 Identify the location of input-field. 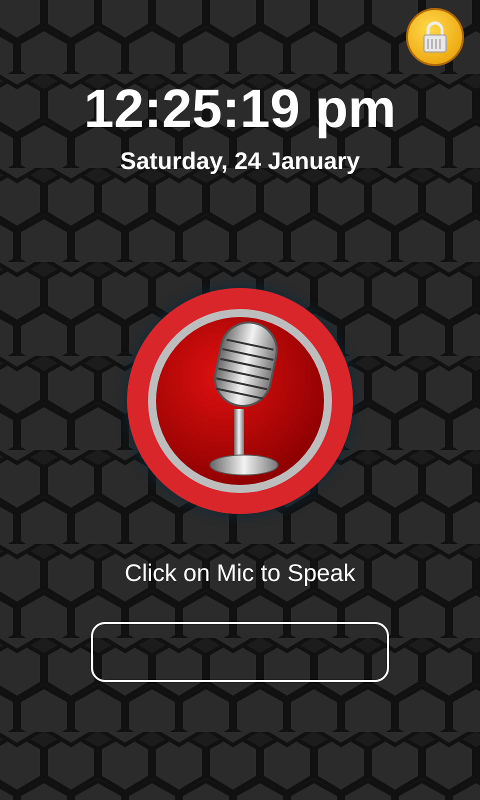
(240, 652).